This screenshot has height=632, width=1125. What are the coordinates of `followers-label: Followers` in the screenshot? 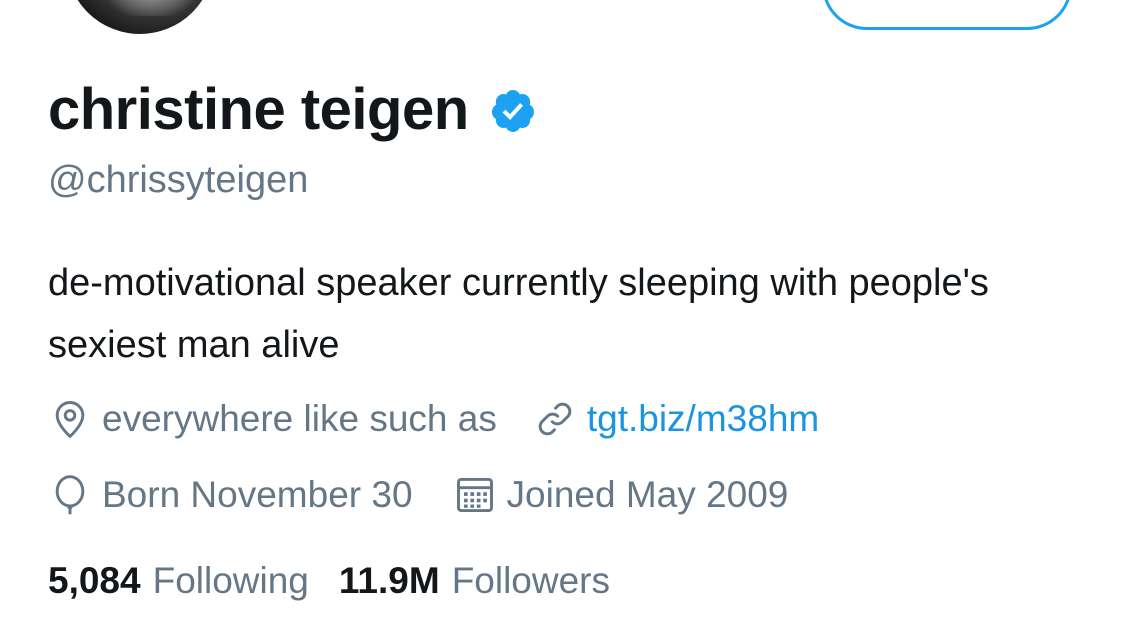 It's located at (531, 580).